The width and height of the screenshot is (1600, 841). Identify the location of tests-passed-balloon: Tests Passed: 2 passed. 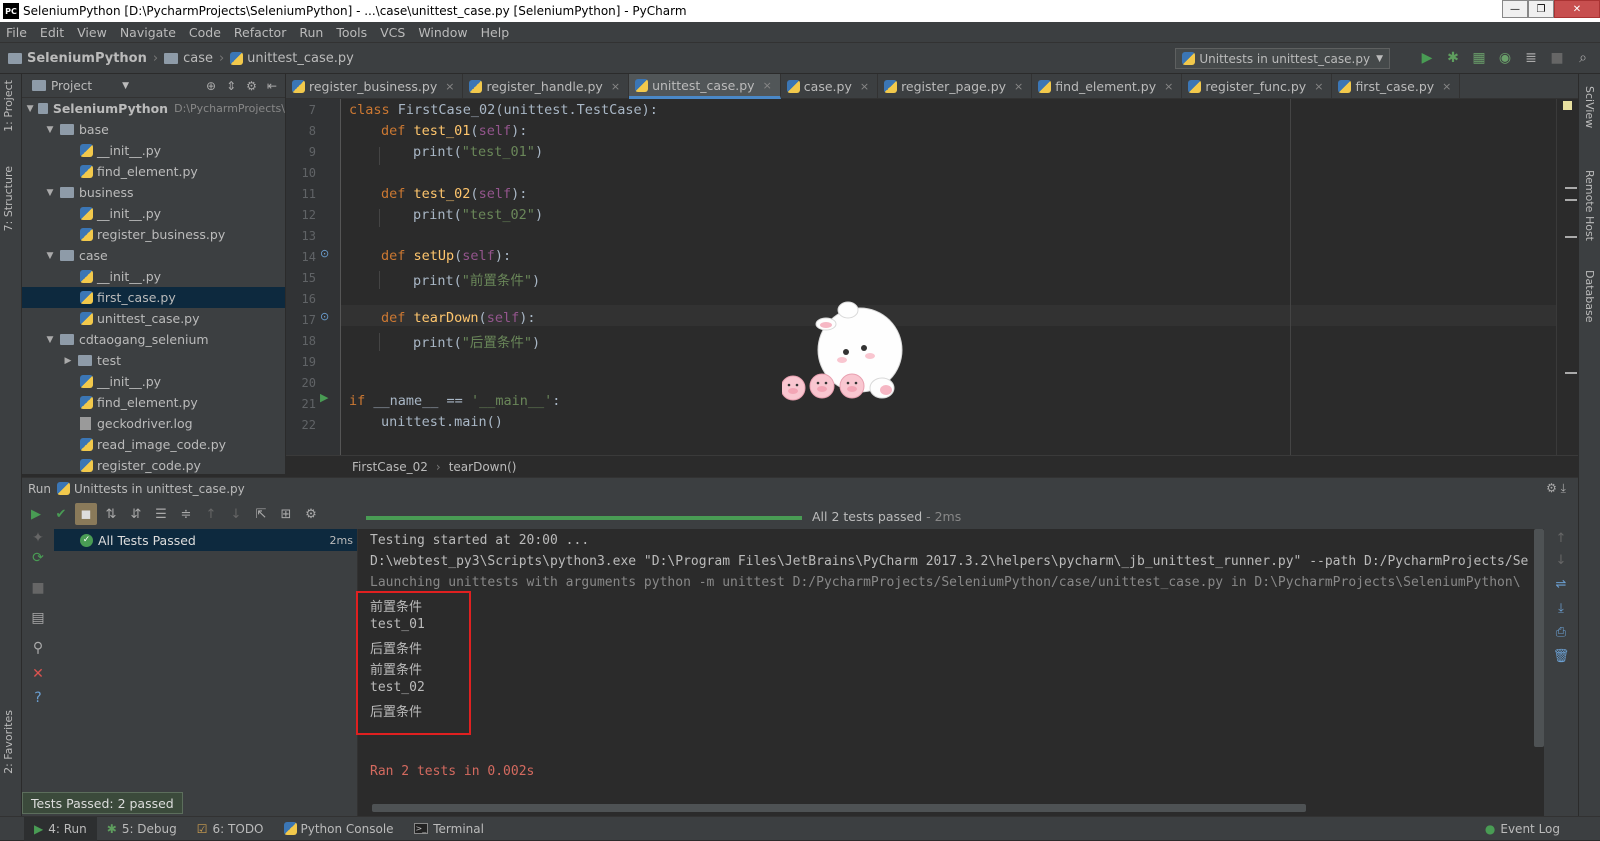
(102, 803).